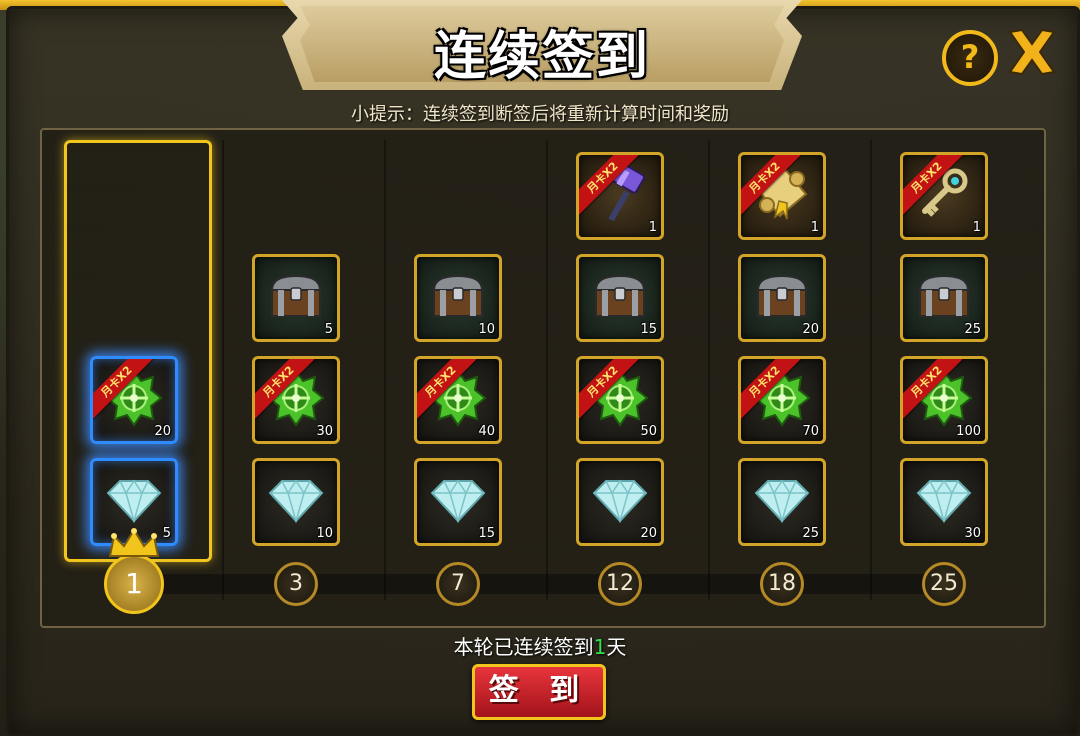  I want to click on reward-slot-emblem: 月卡X2 40, so click(458, 400).